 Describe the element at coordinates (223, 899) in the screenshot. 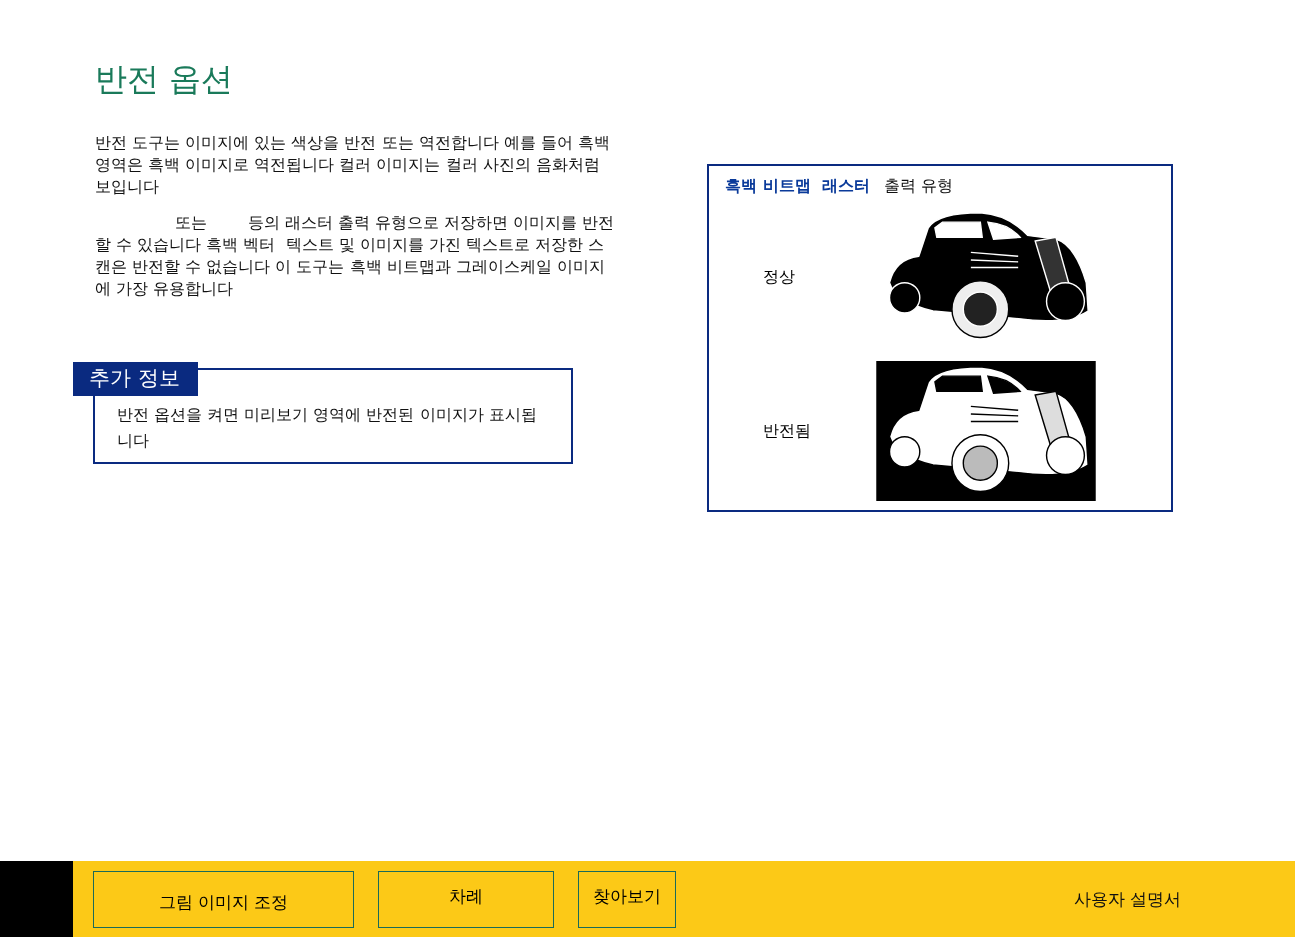

I see `nav-button: 그림 이미지 조정` at that location.